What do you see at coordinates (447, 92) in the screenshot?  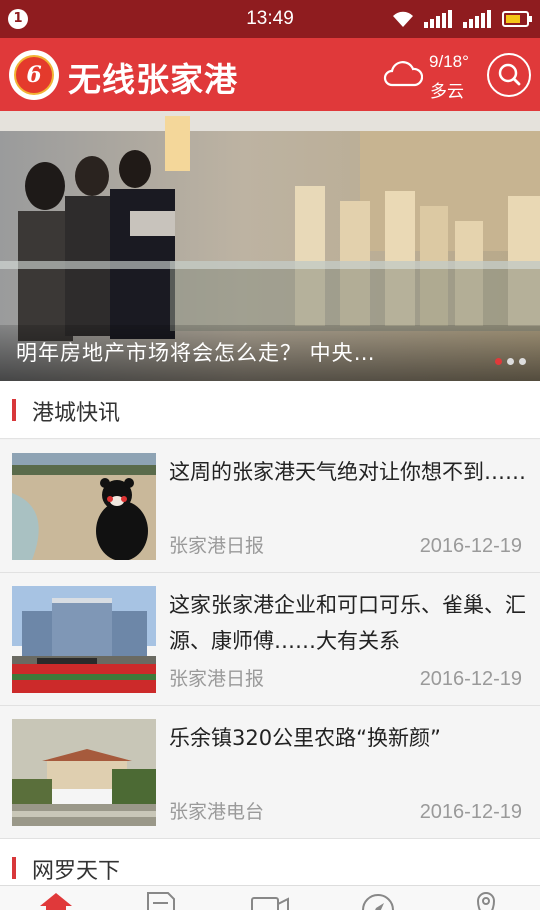 I see `weather-condition: 多云` at bounding box center [447, 92].